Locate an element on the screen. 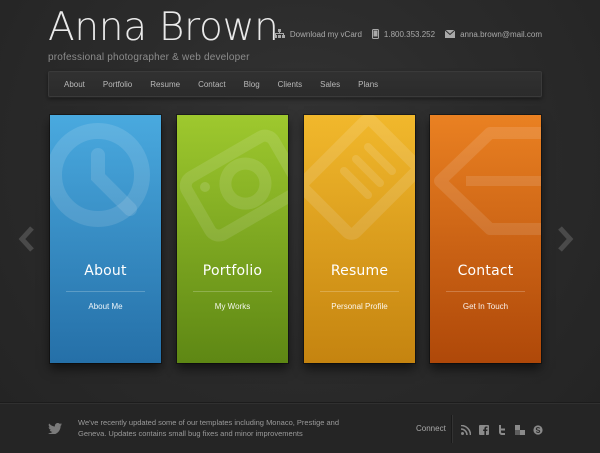  phone-number: 1.800.353.252 is located at coordinates (409, 34).